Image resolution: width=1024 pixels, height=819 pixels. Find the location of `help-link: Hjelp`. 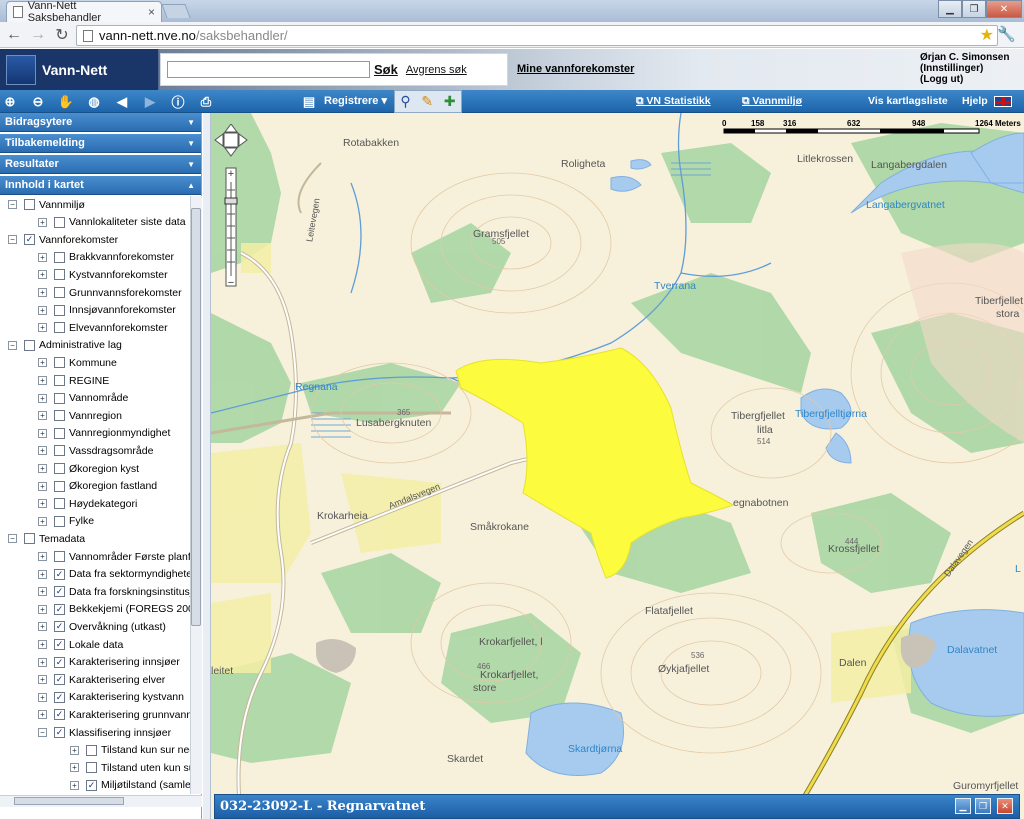

help-link: Hjelp is located at coordinates (975, 101).